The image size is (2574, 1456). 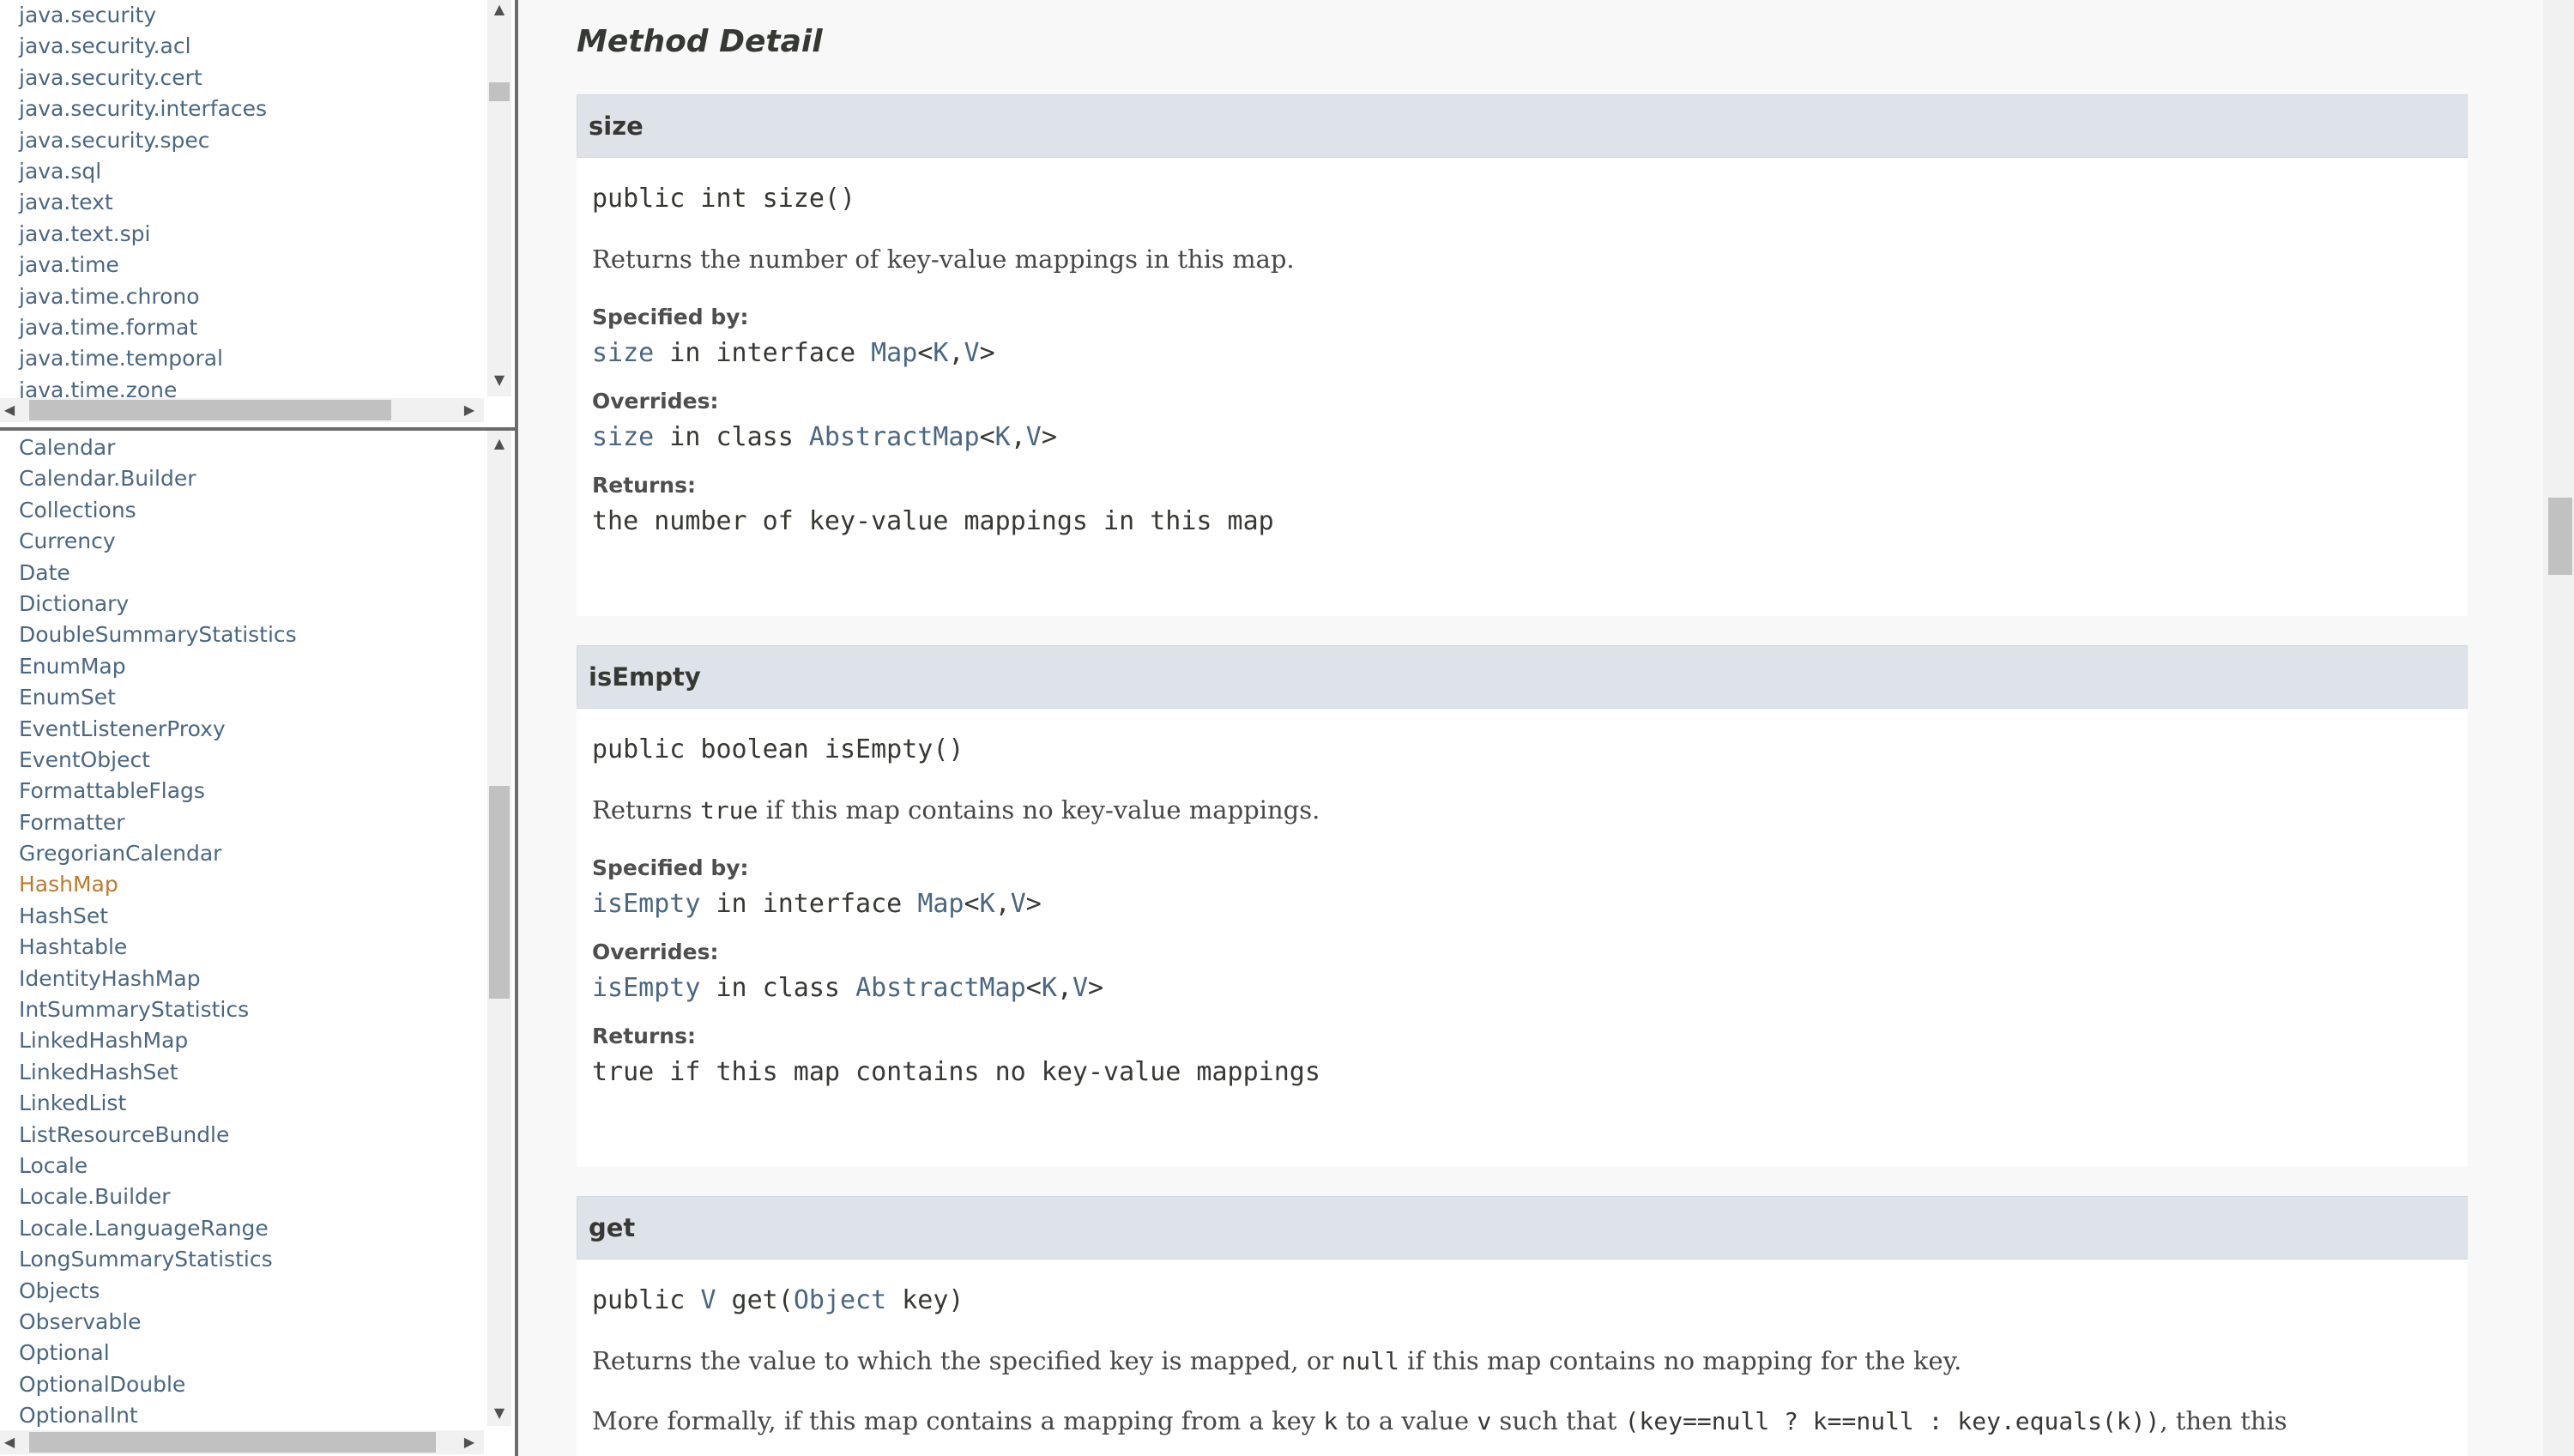 I want to click on class-link: IntSummaryStatistics, so click(x=158, y=1009).